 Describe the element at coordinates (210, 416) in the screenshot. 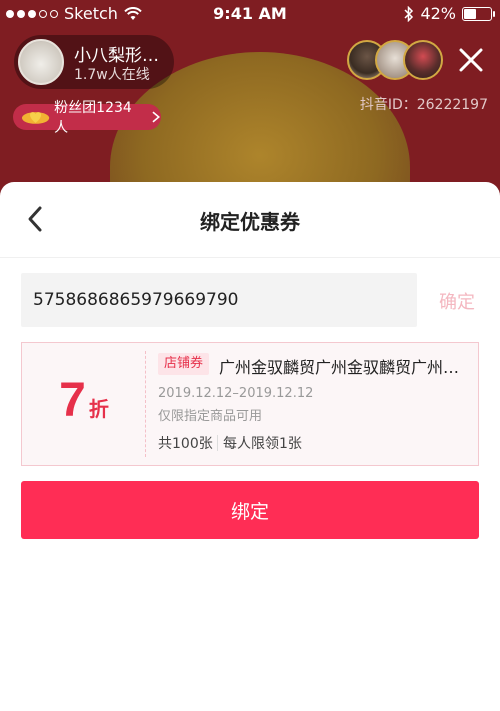

I see `coupon-limit: 仅限指定商品可用` at that location.